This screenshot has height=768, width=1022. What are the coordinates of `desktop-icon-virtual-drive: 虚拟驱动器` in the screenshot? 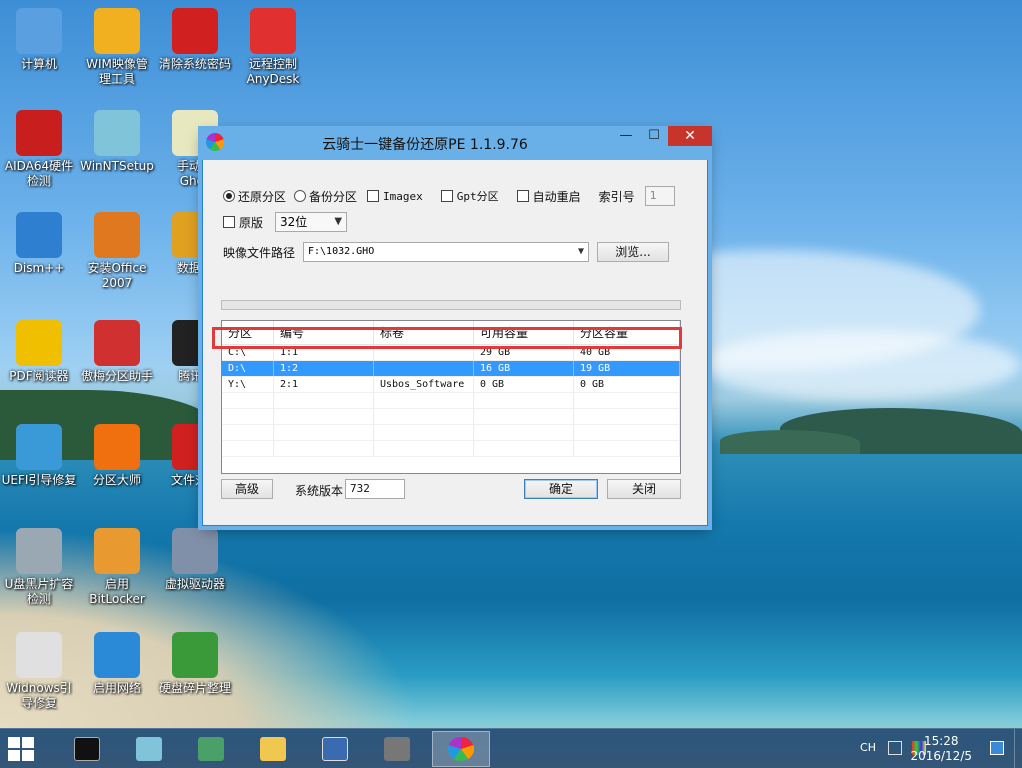 It's located at (195, 560).